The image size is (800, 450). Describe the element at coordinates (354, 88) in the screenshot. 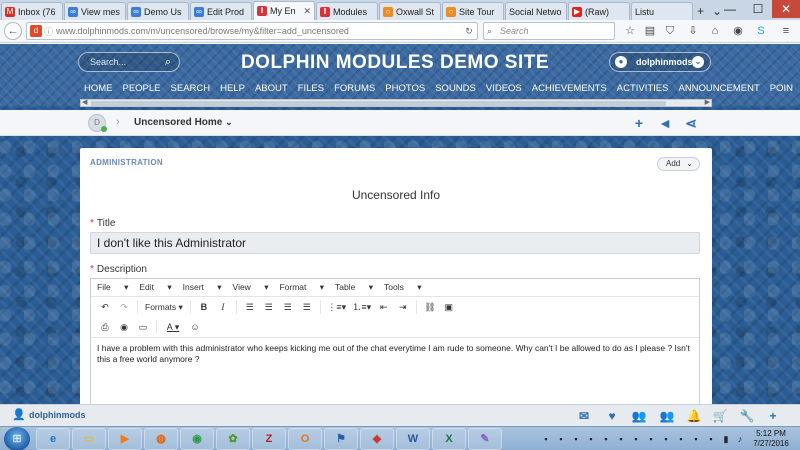

I see `menu-item: FORUMS` at that location.